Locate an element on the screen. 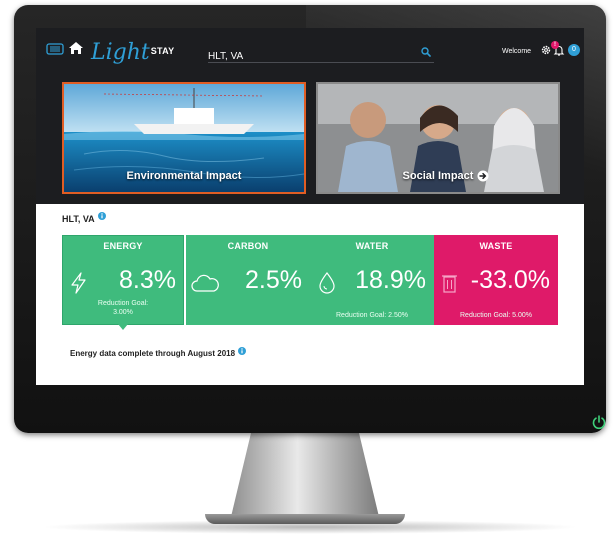 This screenshot has height=536, width=613. location-heading: HLT, VA is located at coordinates (84, 218).